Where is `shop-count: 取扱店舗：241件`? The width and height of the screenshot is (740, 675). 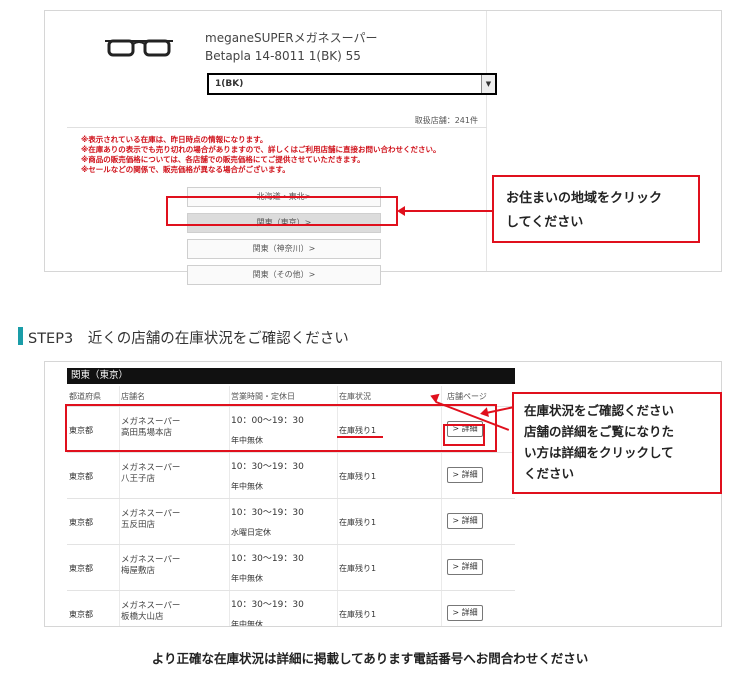 shop-count: 取扱店舗：241件 is located at coordinates (446, 120).